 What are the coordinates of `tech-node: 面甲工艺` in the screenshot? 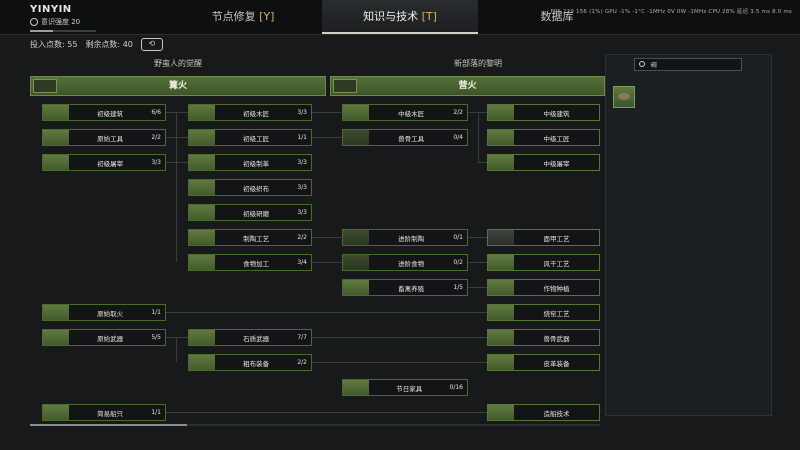 It's located at (543, 237).